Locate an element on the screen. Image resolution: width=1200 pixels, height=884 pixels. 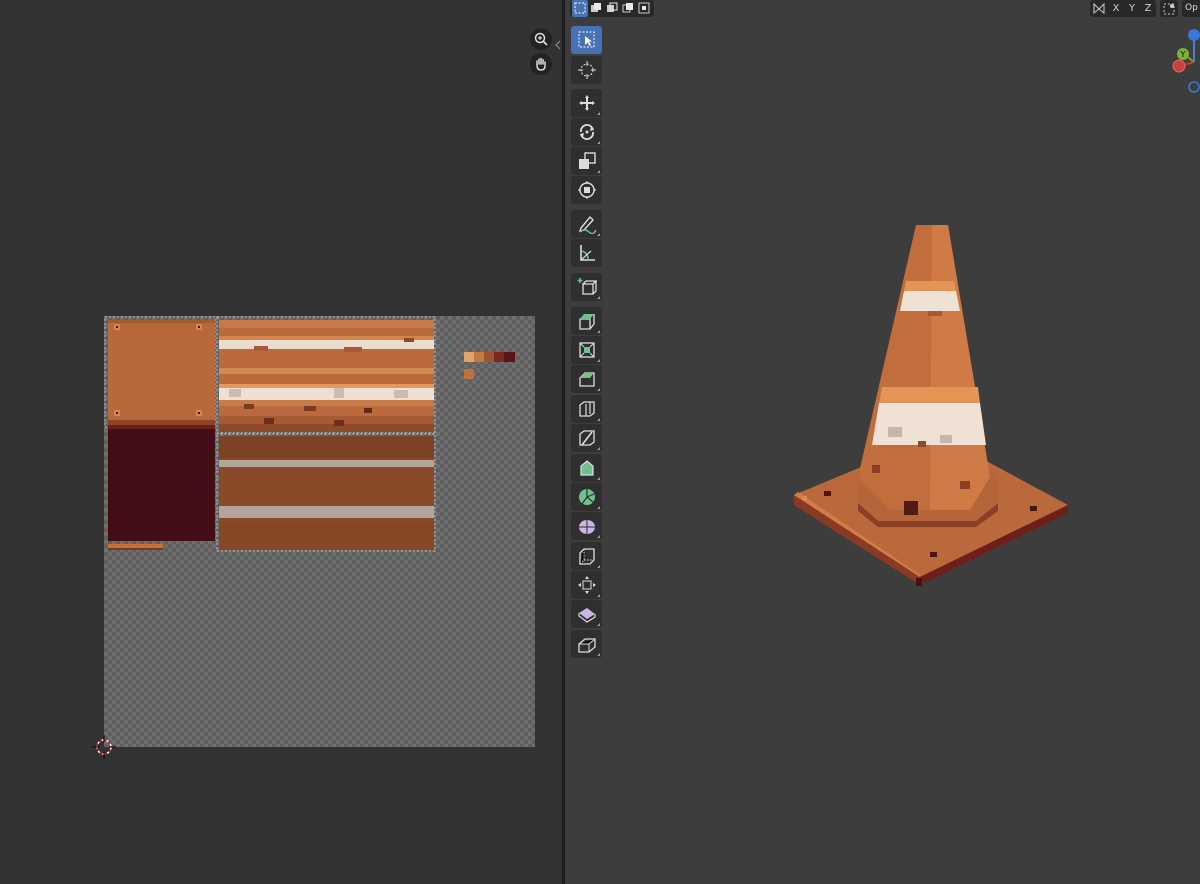
zoom-icon is located at coordinates (541, 39).